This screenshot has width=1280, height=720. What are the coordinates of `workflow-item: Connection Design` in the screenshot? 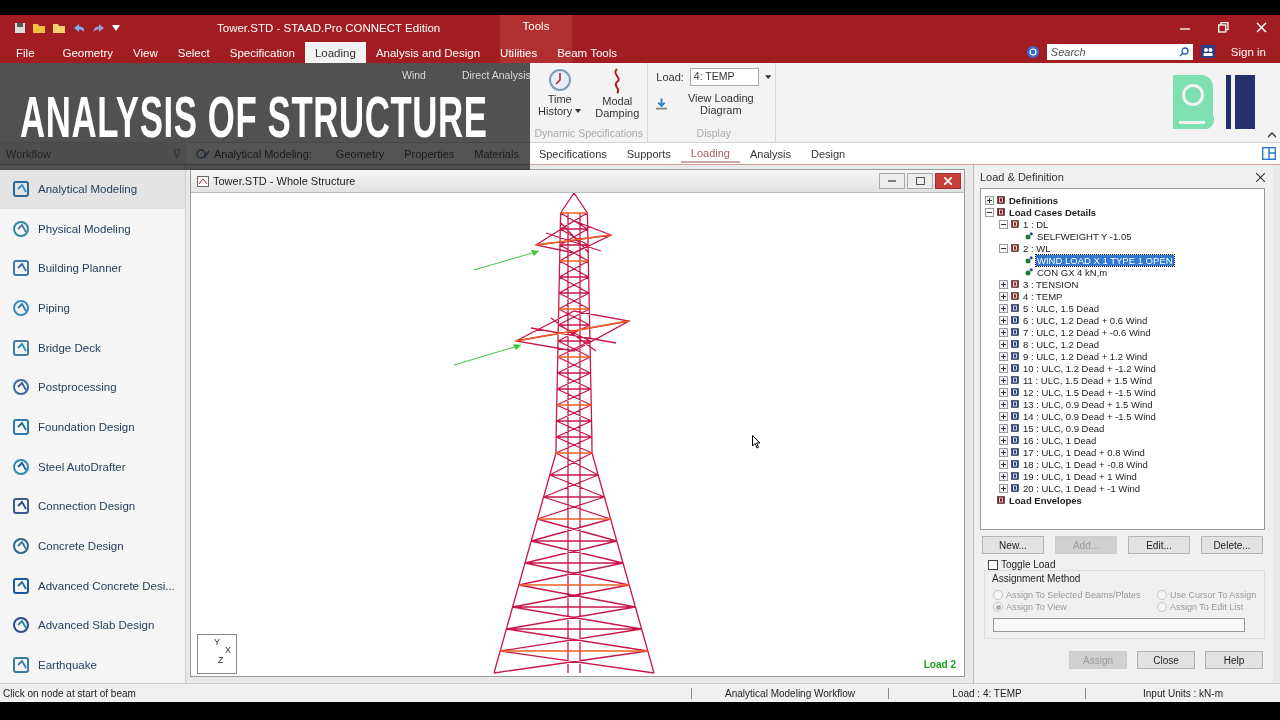 It's located at (92, 506).